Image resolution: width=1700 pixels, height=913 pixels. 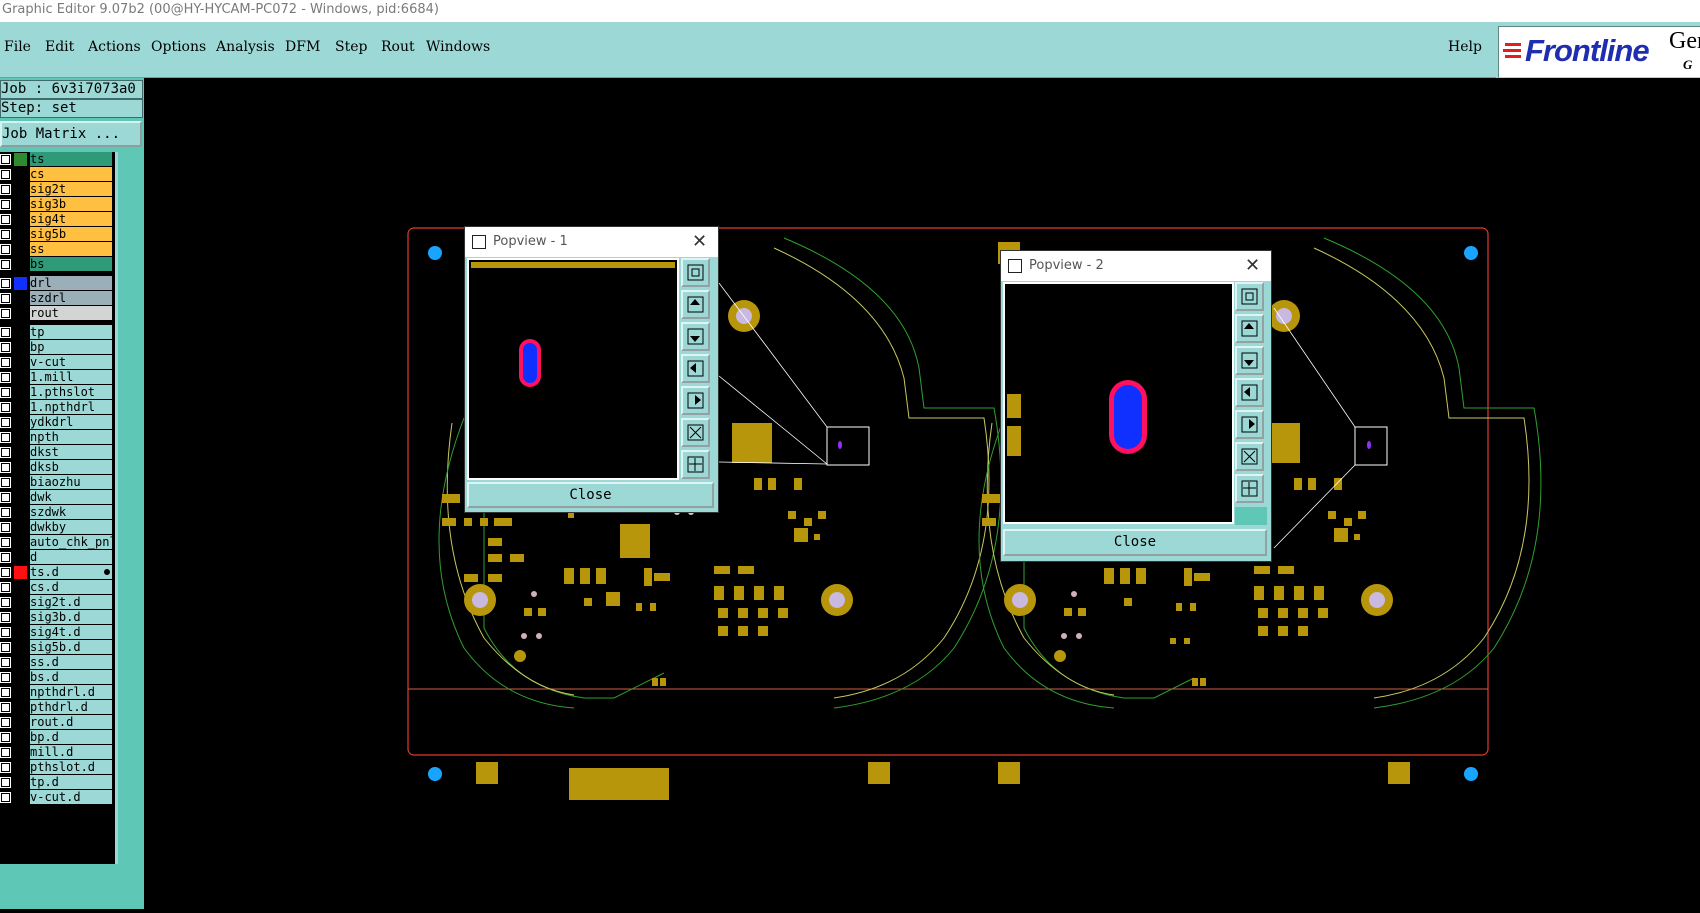 I want to click on layer-row: sig5b, so click(x=56, y=234).